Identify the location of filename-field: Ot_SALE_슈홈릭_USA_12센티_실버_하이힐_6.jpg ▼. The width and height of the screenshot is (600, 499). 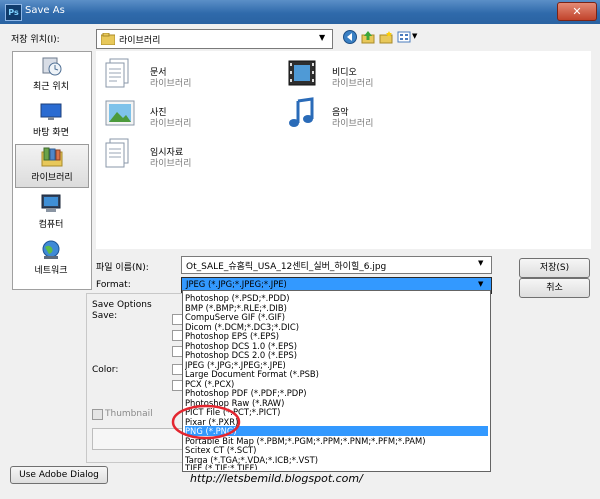
(336, 265).